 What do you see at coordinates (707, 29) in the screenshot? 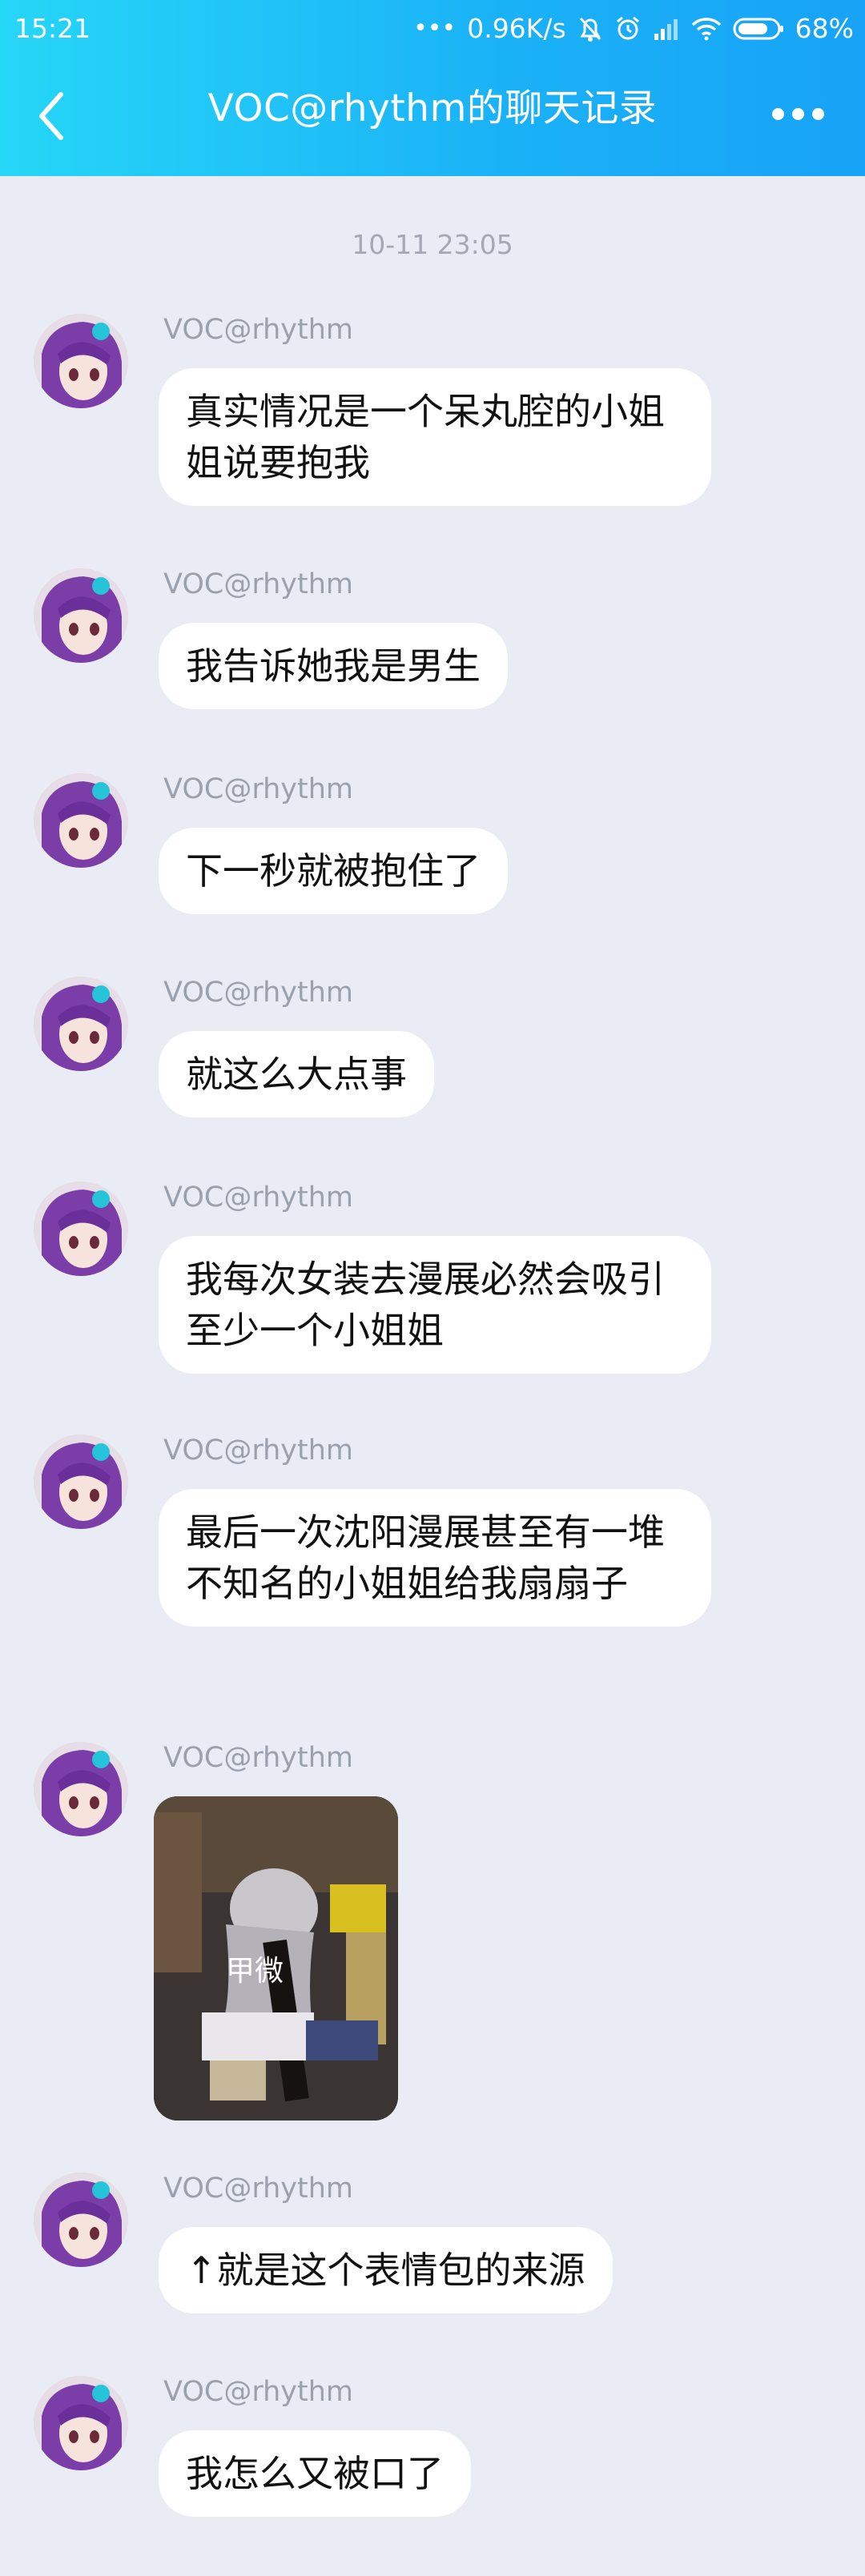
I see `wifi-icon` at bounding box center [707, 29].